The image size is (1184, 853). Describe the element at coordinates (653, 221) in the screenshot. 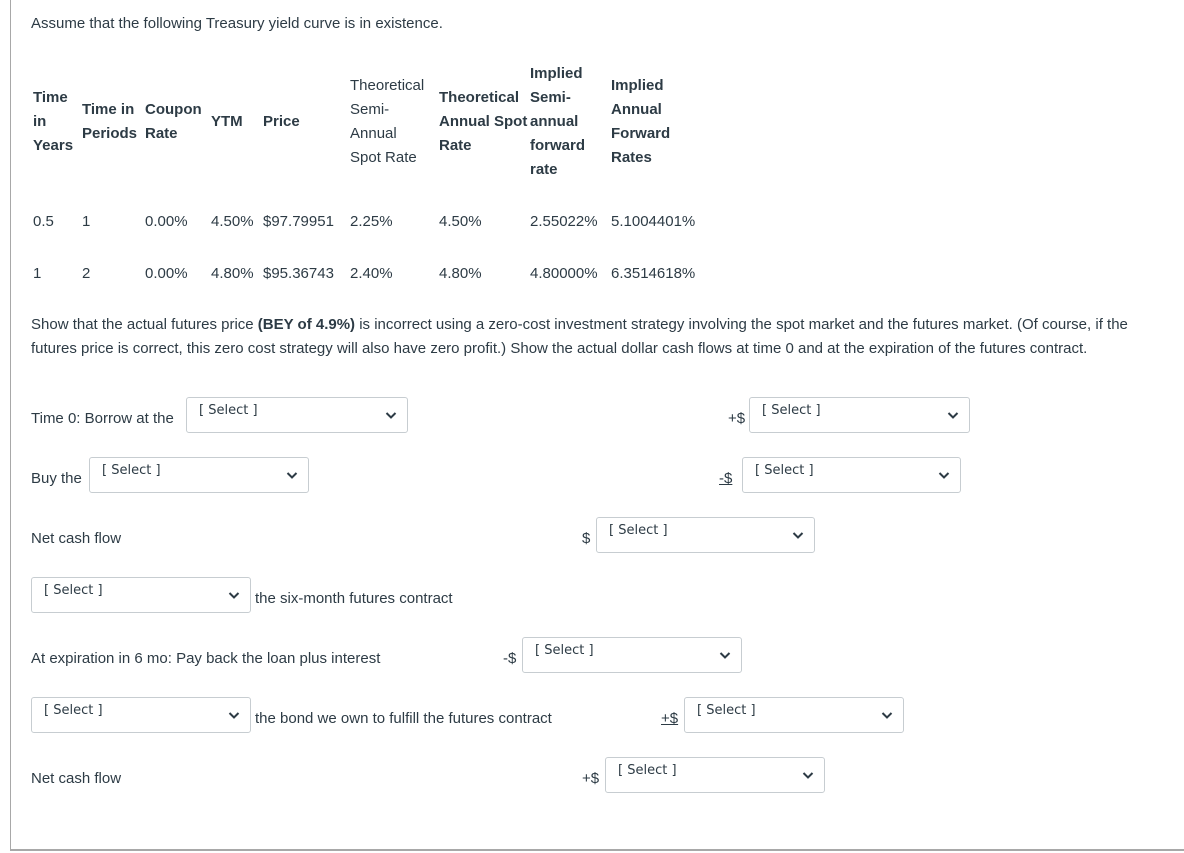

I see `table-cell: 5.1004401%` at that location.